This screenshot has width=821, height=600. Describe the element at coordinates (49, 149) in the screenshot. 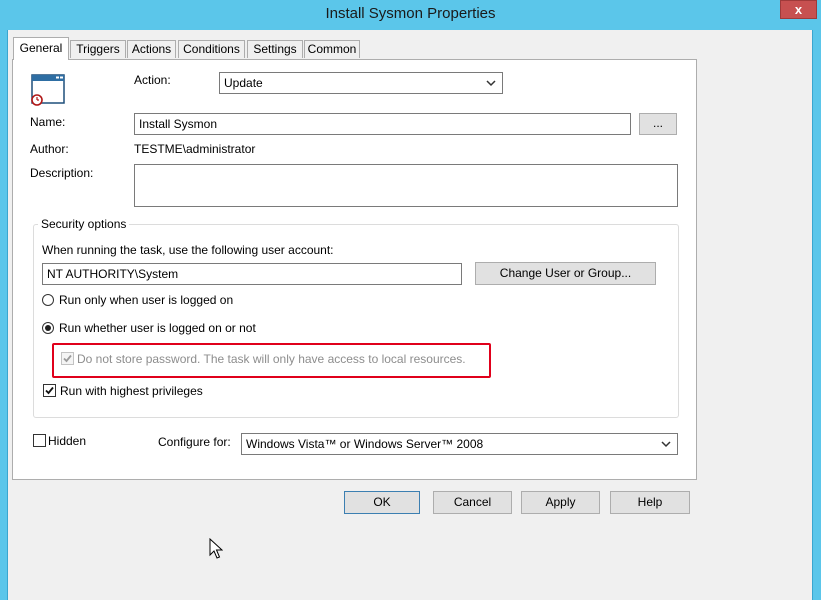

I see `author-label: Author:` at that location.